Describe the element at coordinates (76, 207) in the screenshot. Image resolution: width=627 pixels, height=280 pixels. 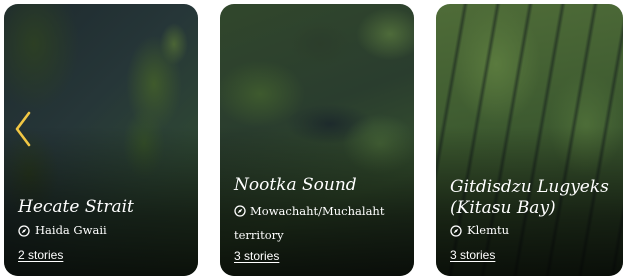
I see `card-title: Hecate Strait` at that location.